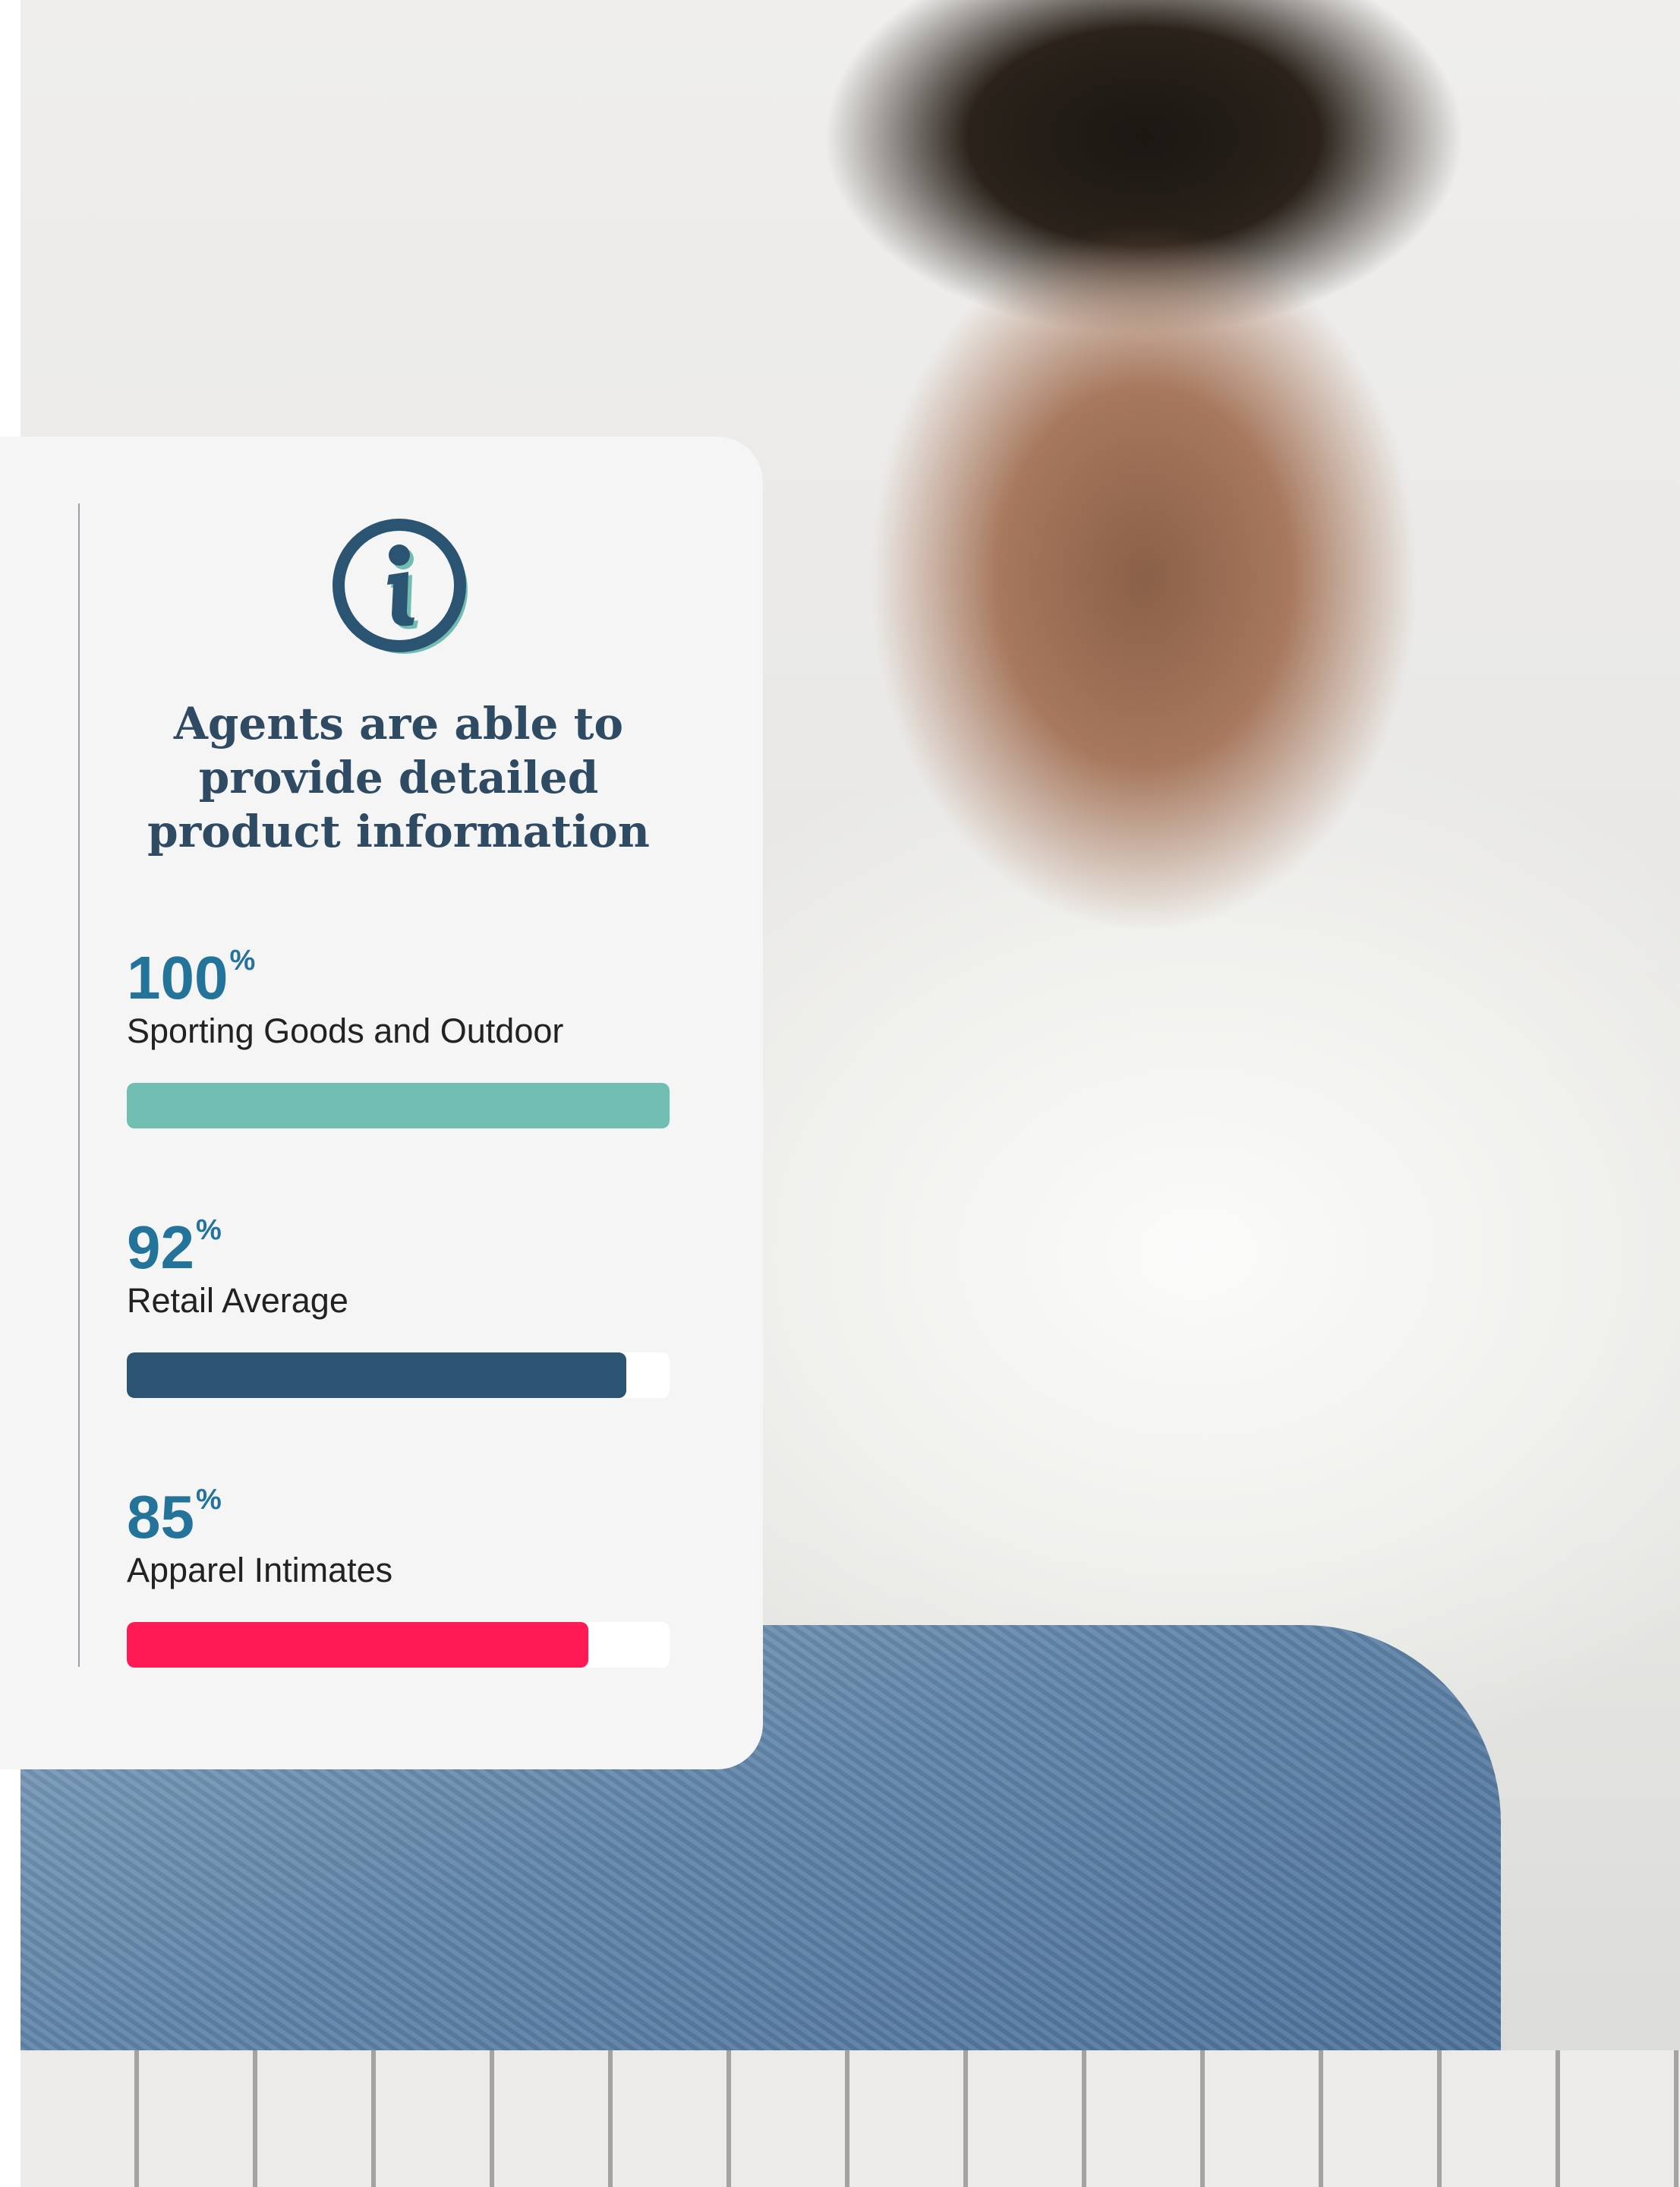  What do you see at coordinates (174, 1247) in the screenshot?
I see `stat-value-retail-average: 92%` at bounding box center [174, 1247].